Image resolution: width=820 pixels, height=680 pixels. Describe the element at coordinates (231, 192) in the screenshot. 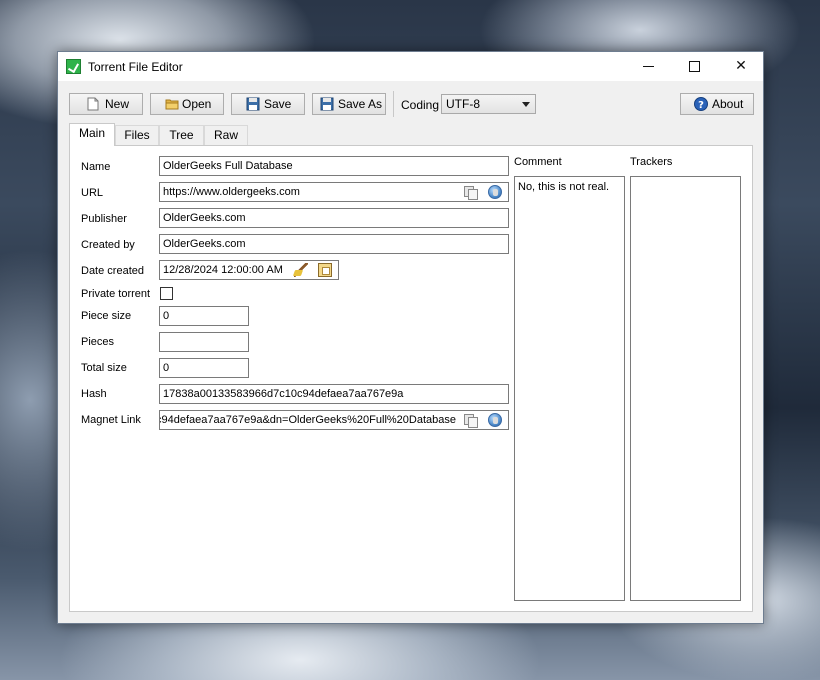

I see `url-field-value: https://www.oldergeeks.com` at that location.